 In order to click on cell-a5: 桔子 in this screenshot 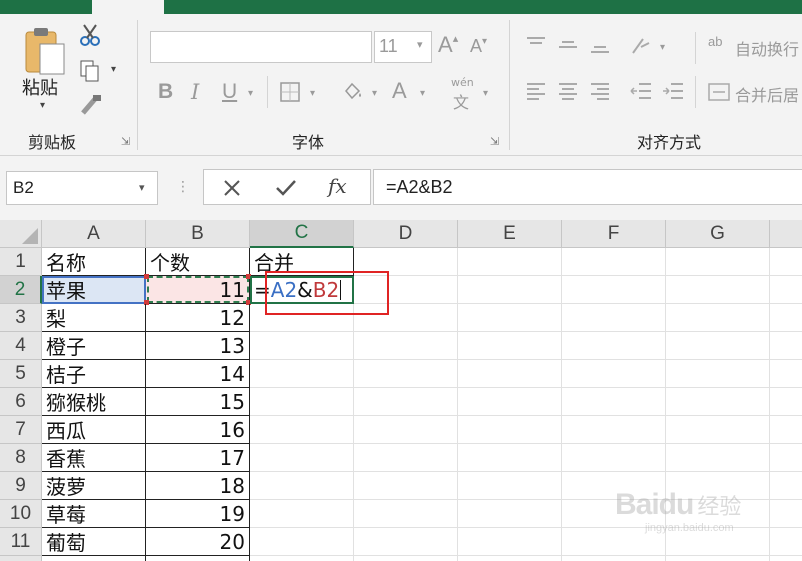, I will do `click(94, 374)`.